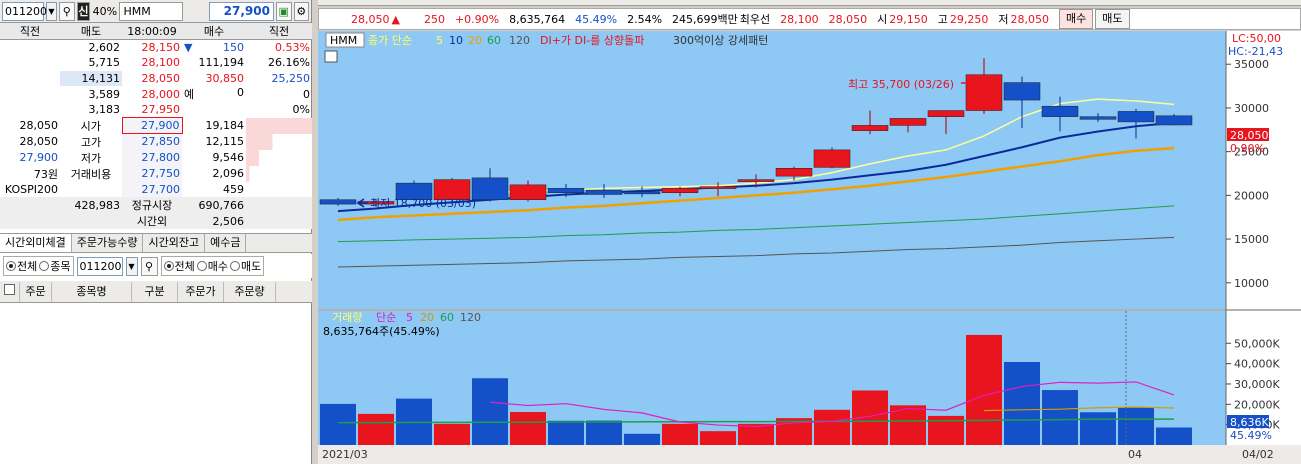 The height and width of the screenshot is (464, 1301). Describe the element at coordinates (92, 291) in the screenshot. I see `col-name: 종목명` at that location.